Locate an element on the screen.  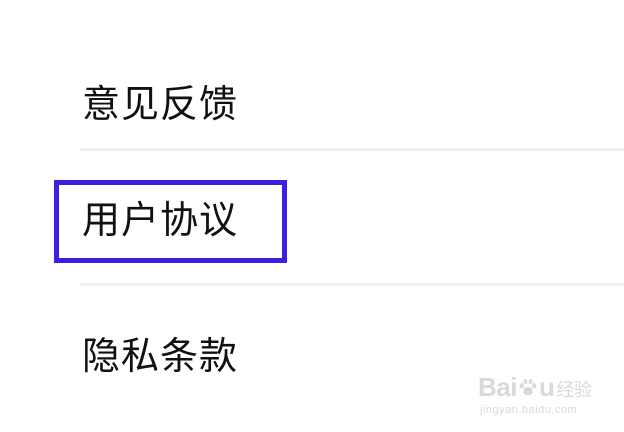
menu-item-label: 意见反馈 is located at coordinates (160, 104).